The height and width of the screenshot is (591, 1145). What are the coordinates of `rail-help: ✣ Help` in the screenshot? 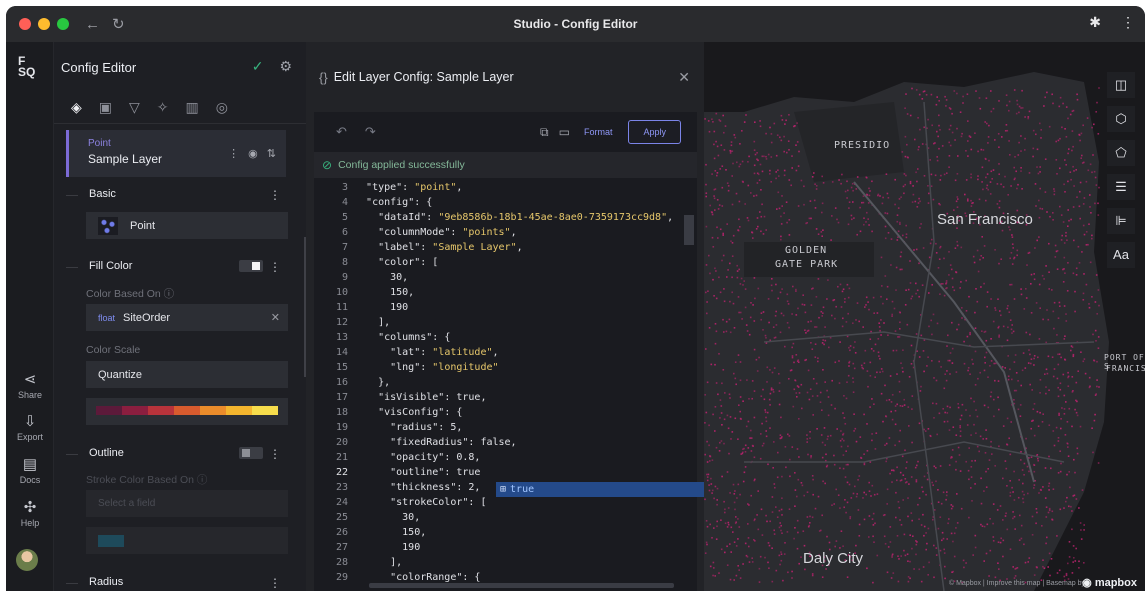 It's located at (30, 513).